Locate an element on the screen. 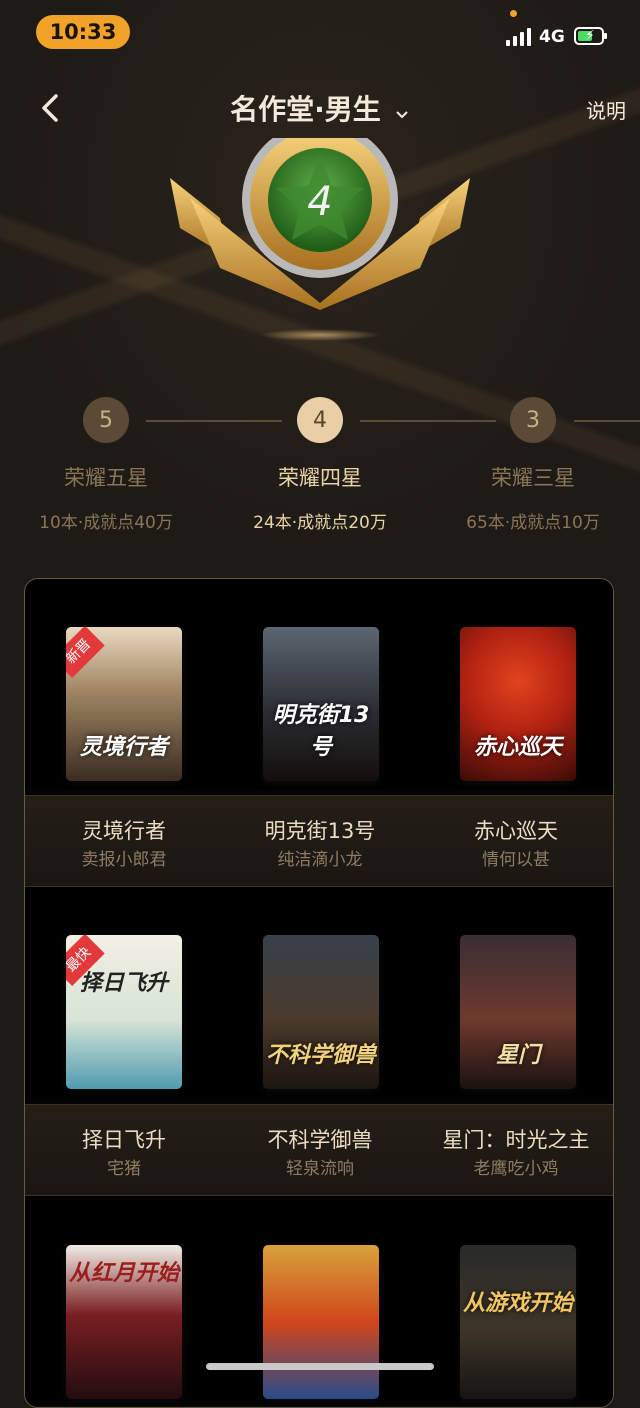 This screenshot has height=1408, width=640. book-cover: 新晋 灵境行者 is located at coordinates (124, 704).